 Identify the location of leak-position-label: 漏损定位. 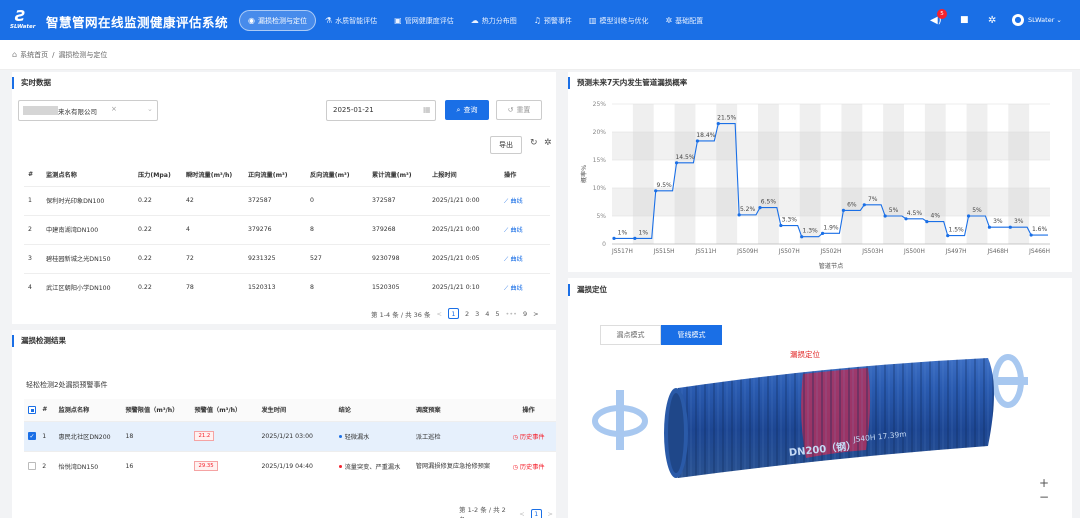
(805, 354).